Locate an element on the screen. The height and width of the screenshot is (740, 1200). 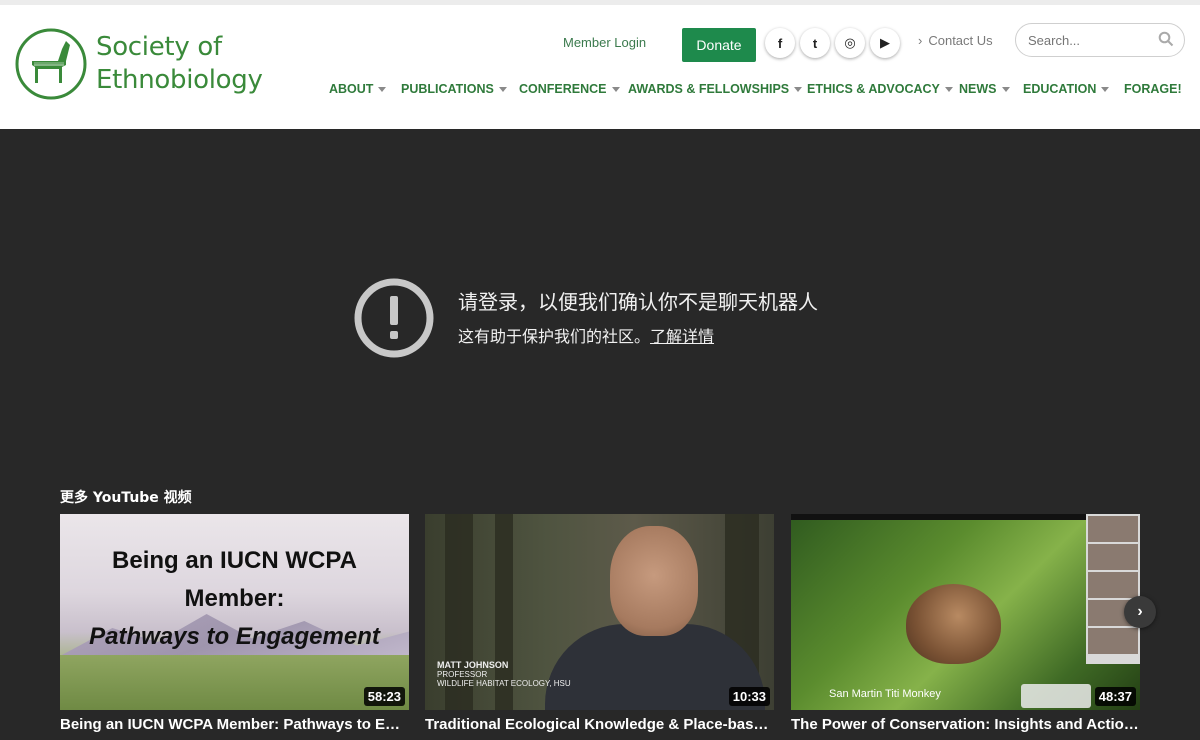
video-thumbnail: San Martin Titi Monkey 48:37 is located at coordinates (965, 612).